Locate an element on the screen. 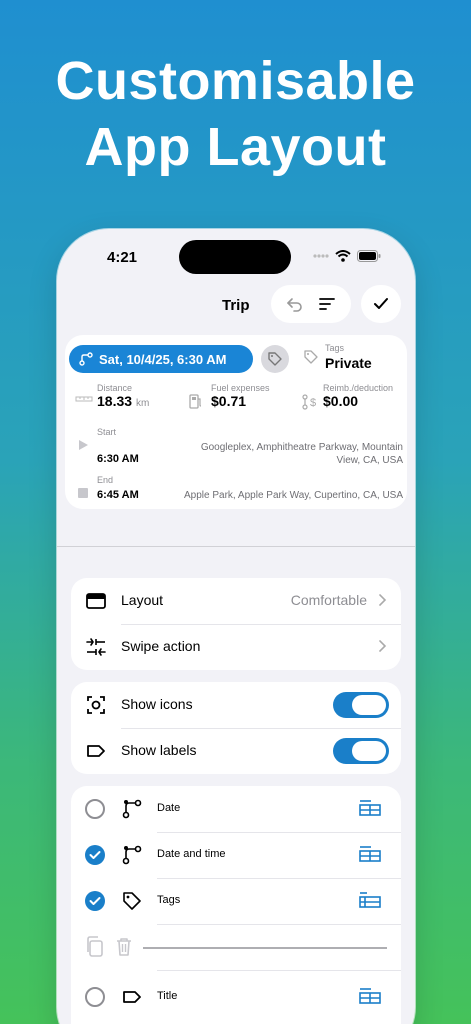  show-labels-row: Show labels is located at coordinates (236, 751).